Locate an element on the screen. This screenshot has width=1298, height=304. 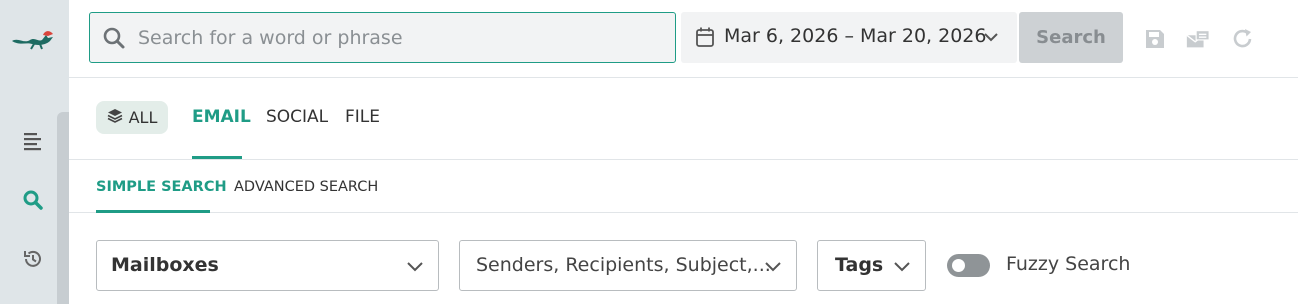
layers-icon is located at coordinates (115, 118).